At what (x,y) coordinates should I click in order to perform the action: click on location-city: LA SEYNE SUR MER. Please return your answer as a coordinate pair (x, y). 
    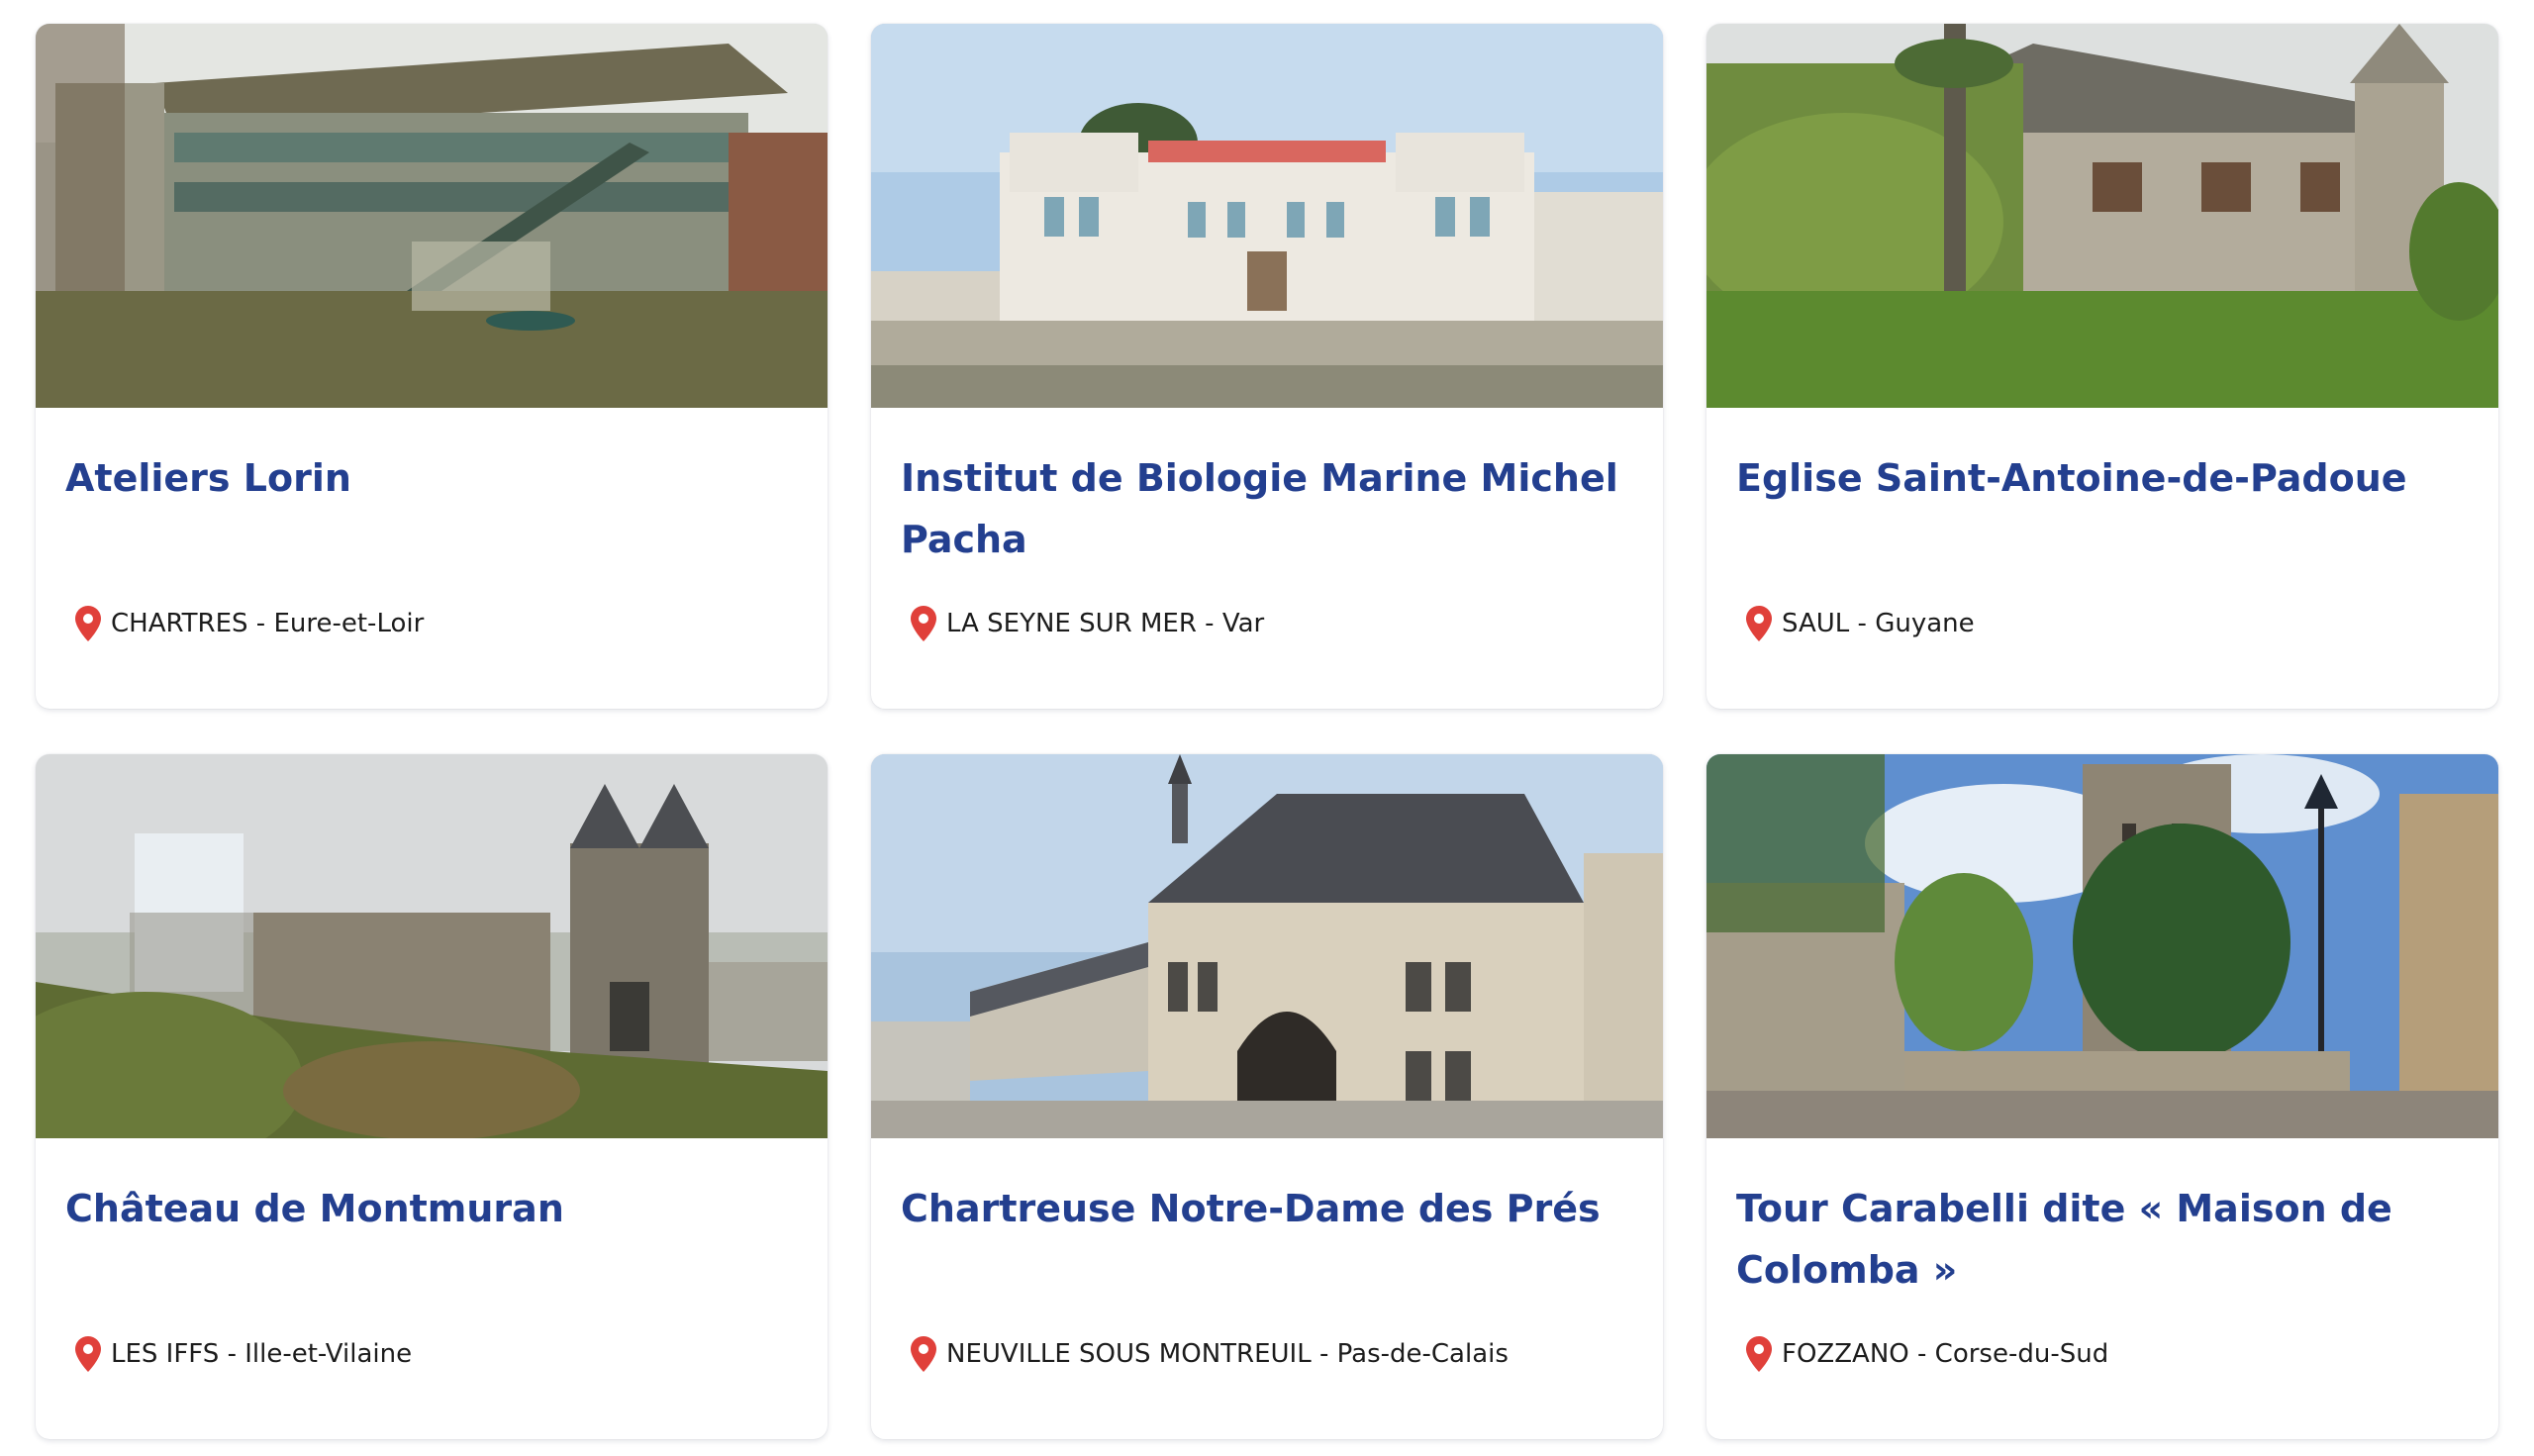
    Looking at the image, I should click on (1072, 623).